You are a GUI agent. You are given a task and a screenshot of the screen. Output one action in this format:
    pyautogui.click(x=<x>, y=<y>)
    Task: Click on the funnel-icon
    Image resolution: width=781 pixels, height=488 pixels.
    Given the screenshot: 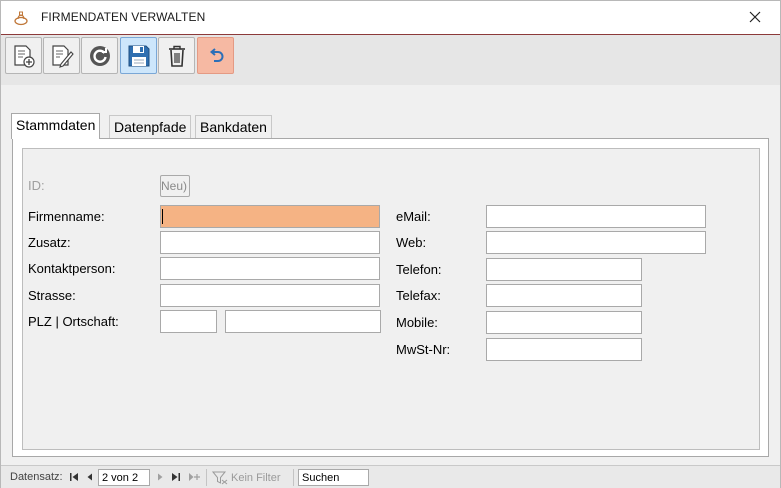 What is the action you would take?
    pyautogui.click(x=220, y=477)
    